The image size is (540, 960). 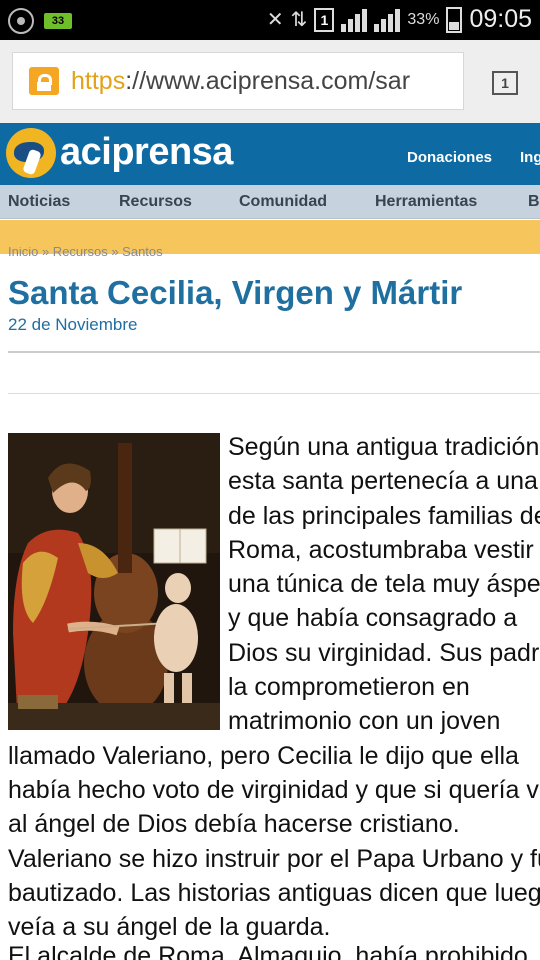 I want to click on nav-item-herramientas: Herramientas, so click(x=426, y=202).